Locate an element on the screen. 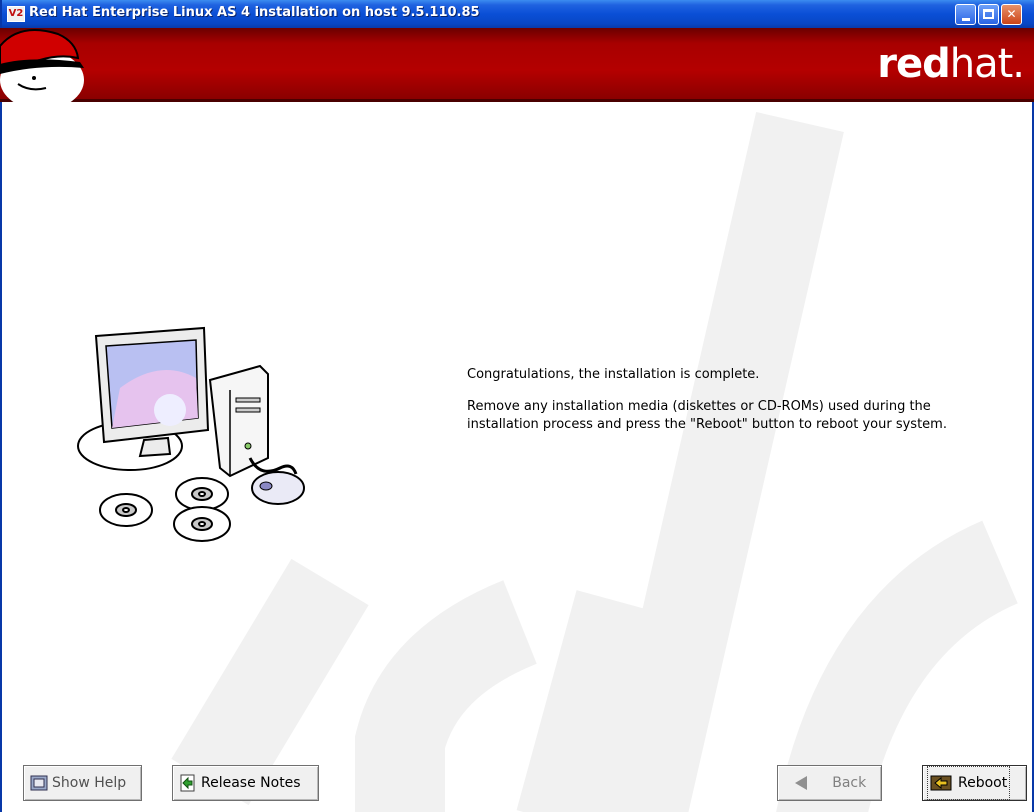  release-notes-label: Release Notes is located at coordinates (251, 783).